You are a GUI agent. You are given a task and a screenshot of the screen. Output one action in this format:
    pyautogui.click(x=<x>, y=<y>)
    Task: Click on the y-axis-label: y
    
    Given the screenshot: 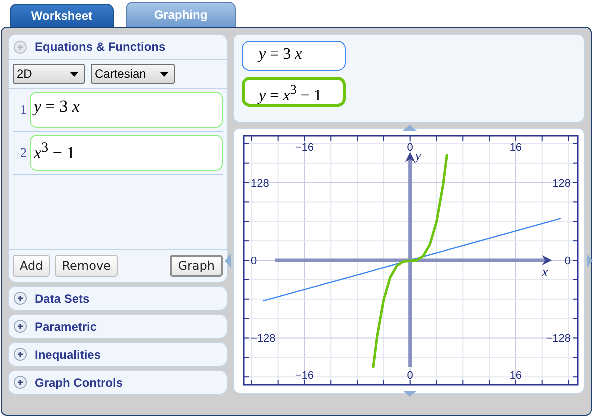 What is the action you would take?
    pyautogui.click(x=418, y=156)
    